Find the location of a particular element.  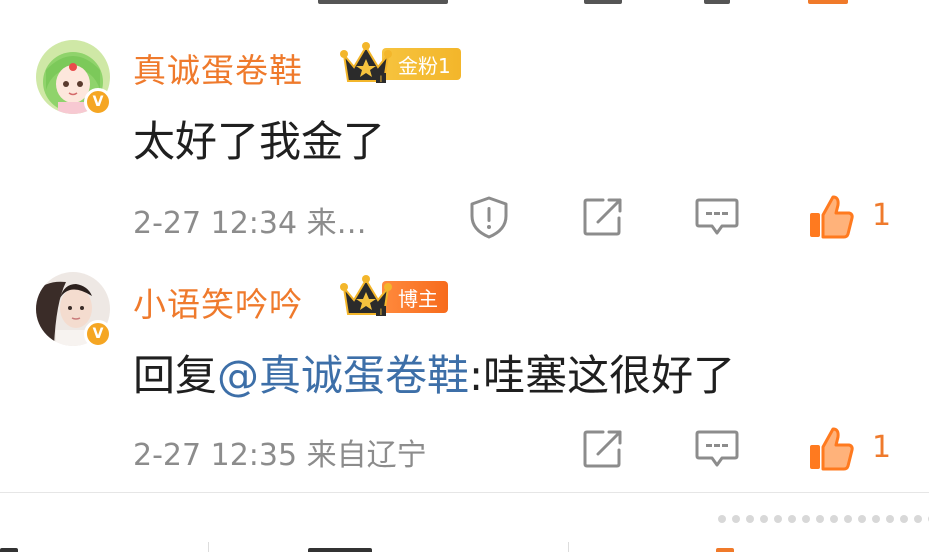

comment-text: 太好了我金了 is located at coordinates (259, 141).